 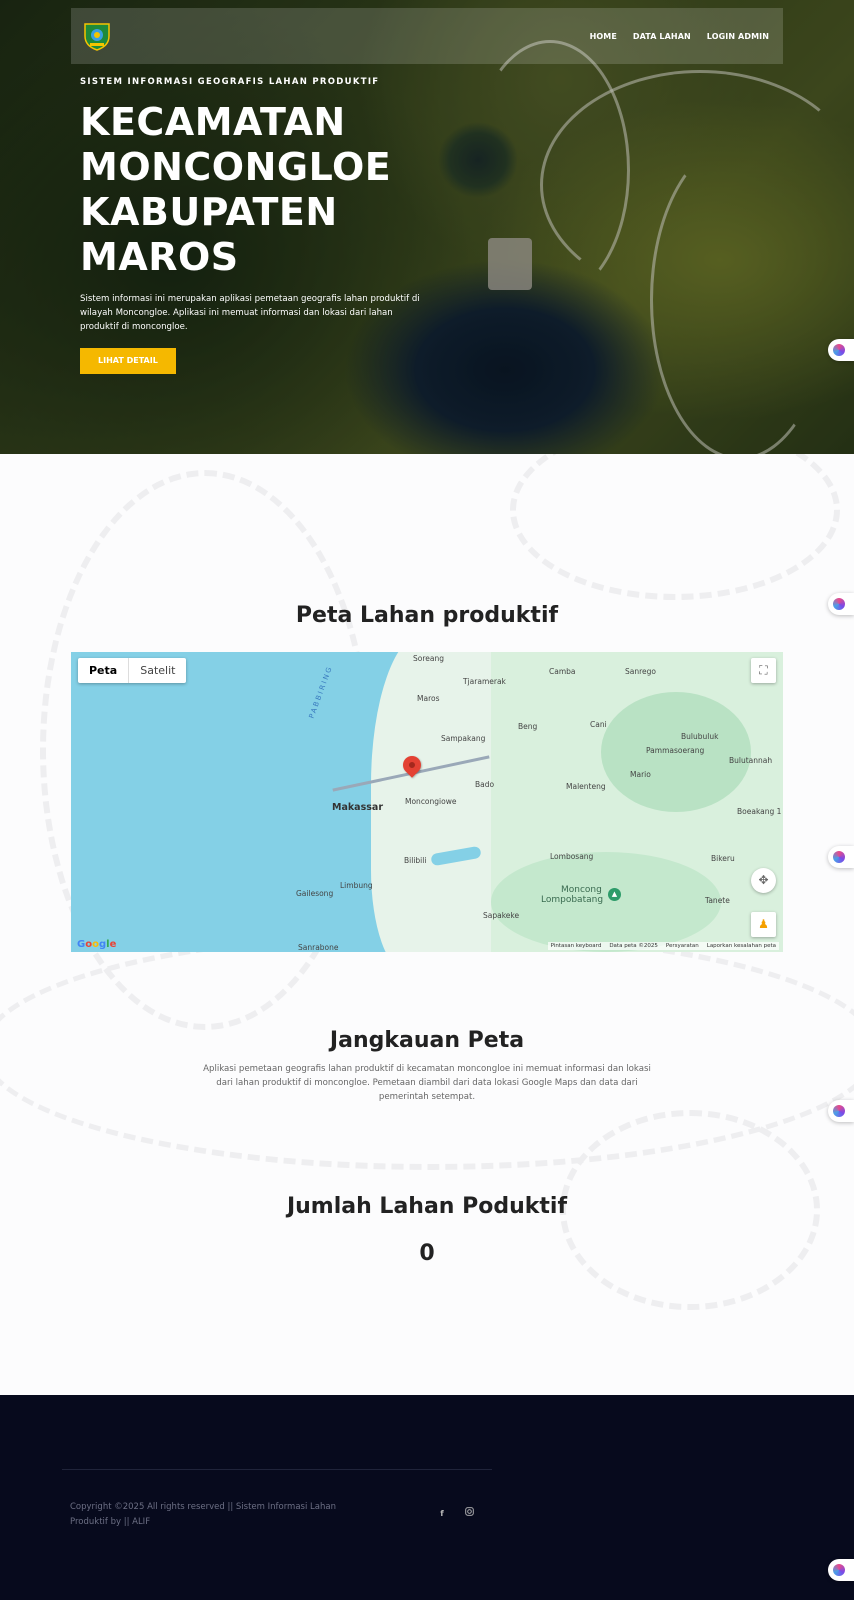 I want to click on map-label: Sanrego, so click(x=640, y=671).